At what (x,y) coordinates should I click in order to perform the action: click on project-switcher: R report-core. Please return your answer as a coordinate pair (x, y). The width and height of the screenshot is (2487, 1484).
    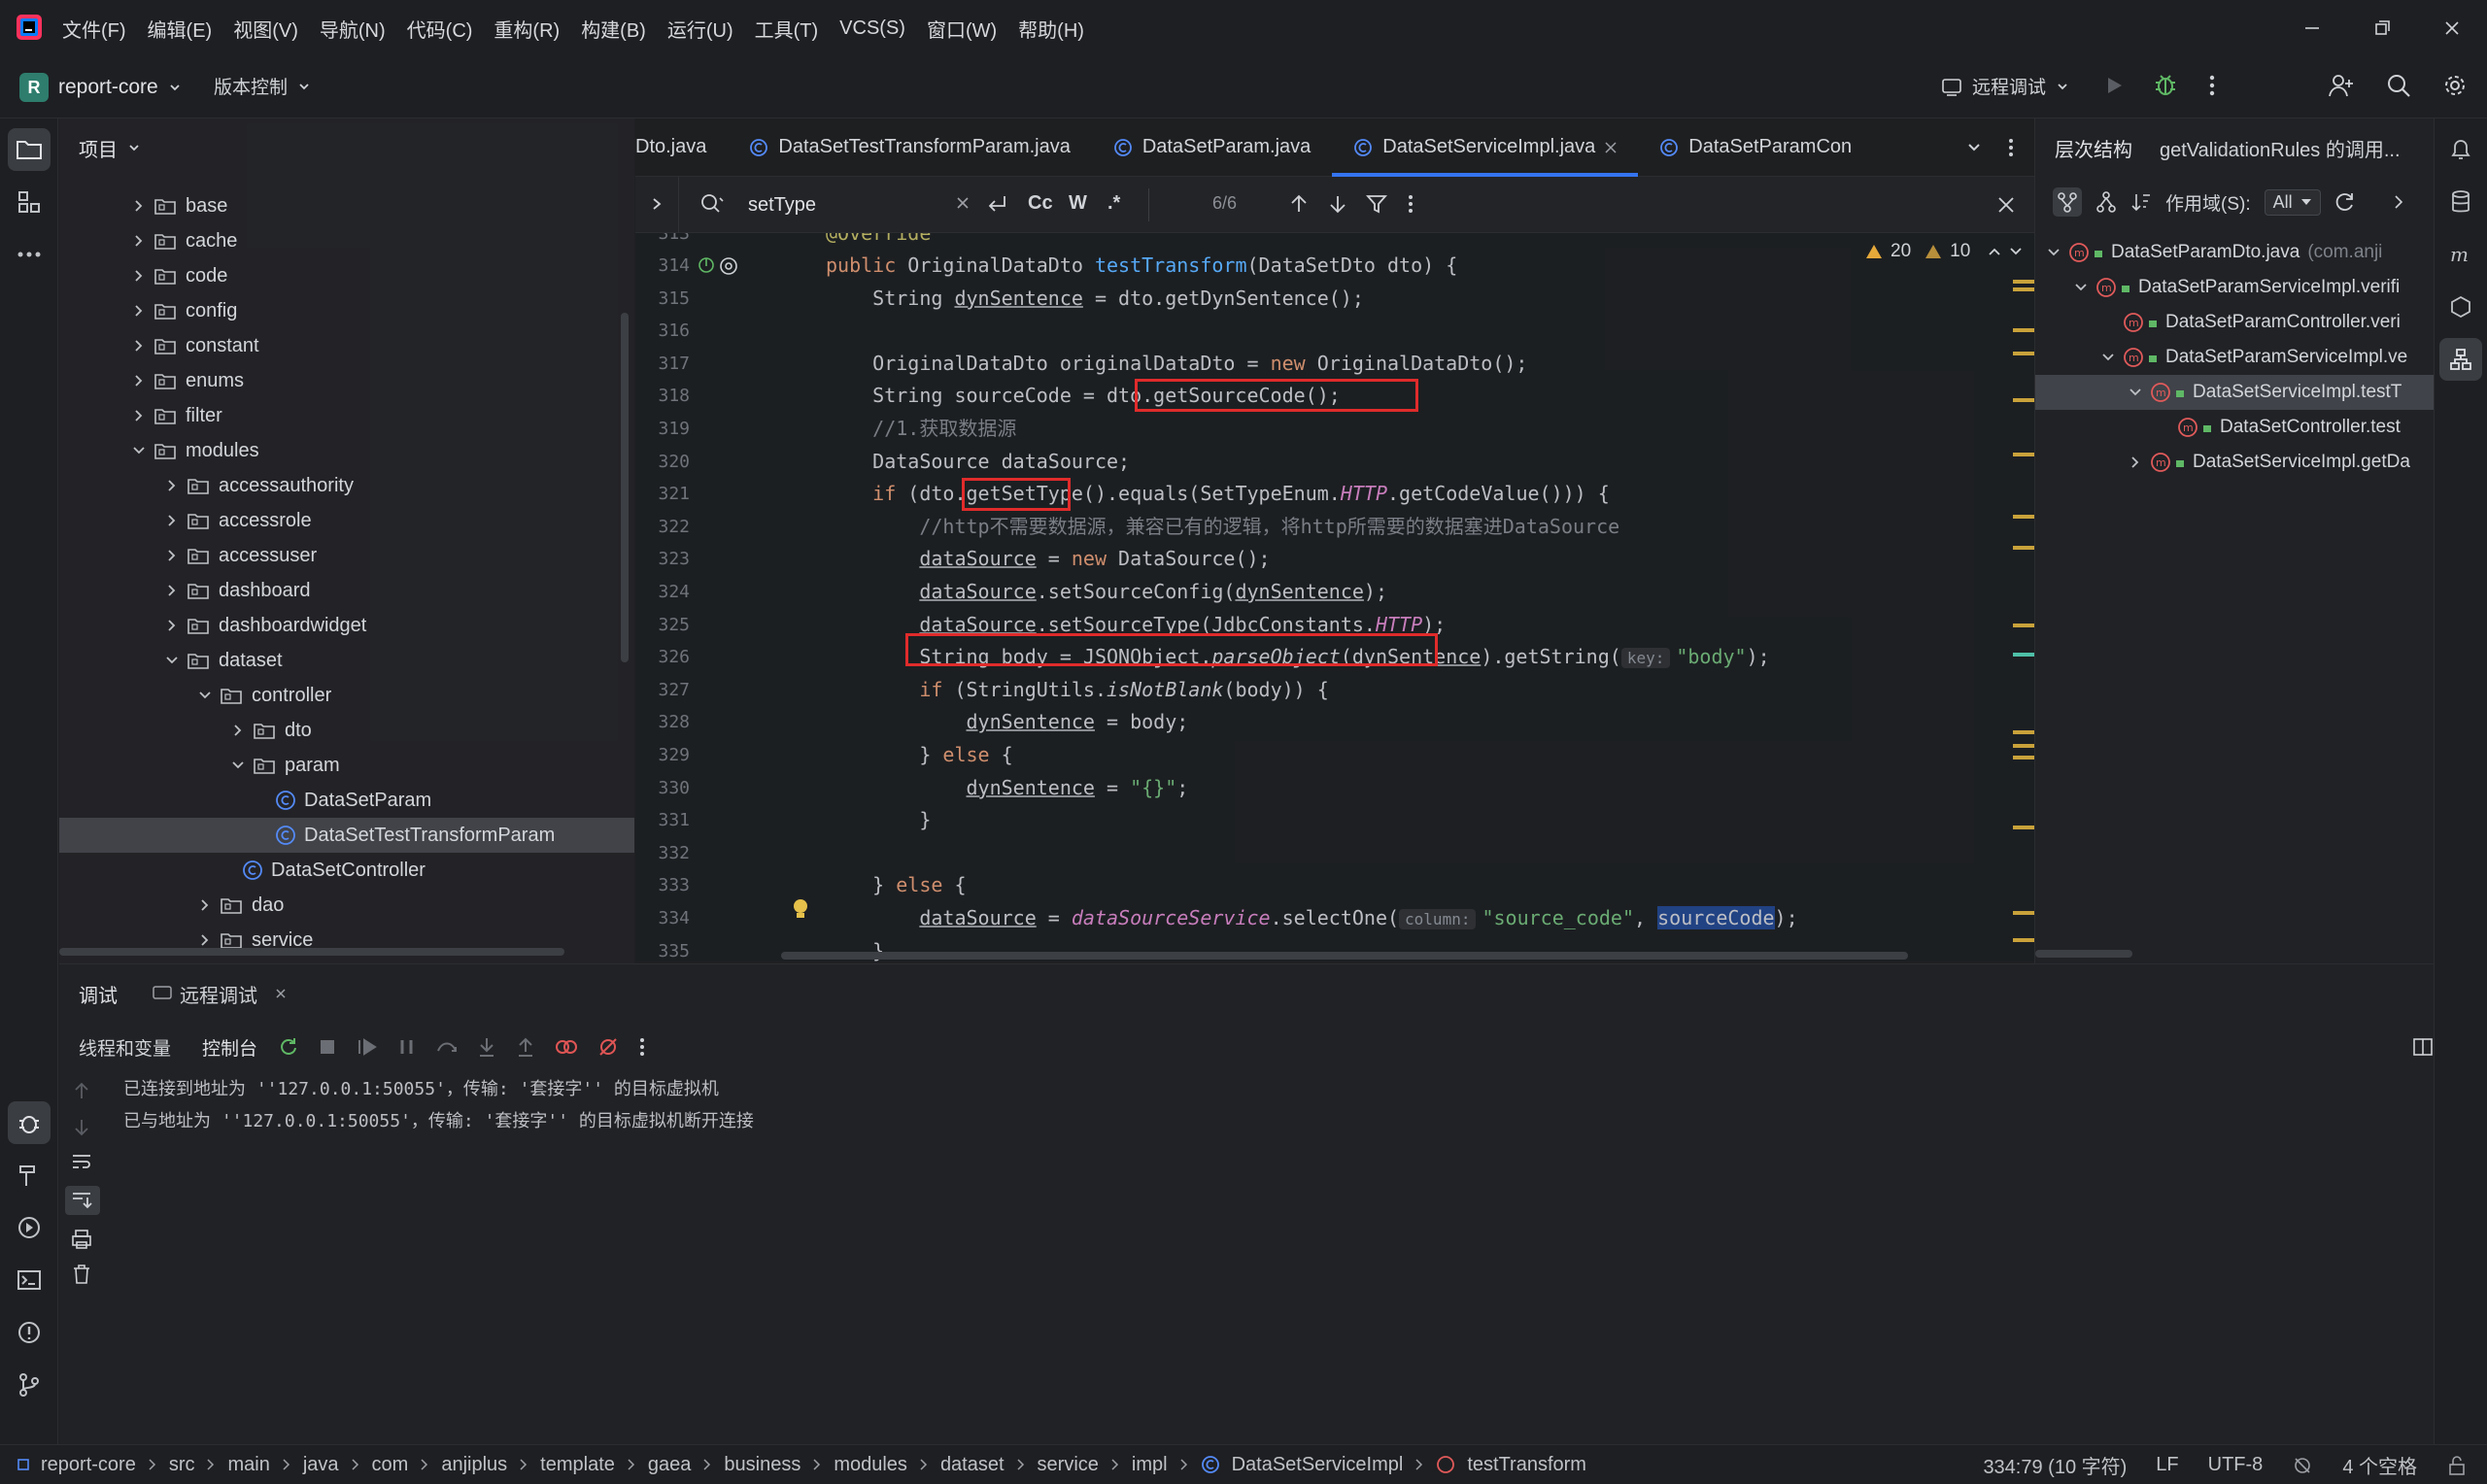
    Looking at the image, I should click on (100, 88).